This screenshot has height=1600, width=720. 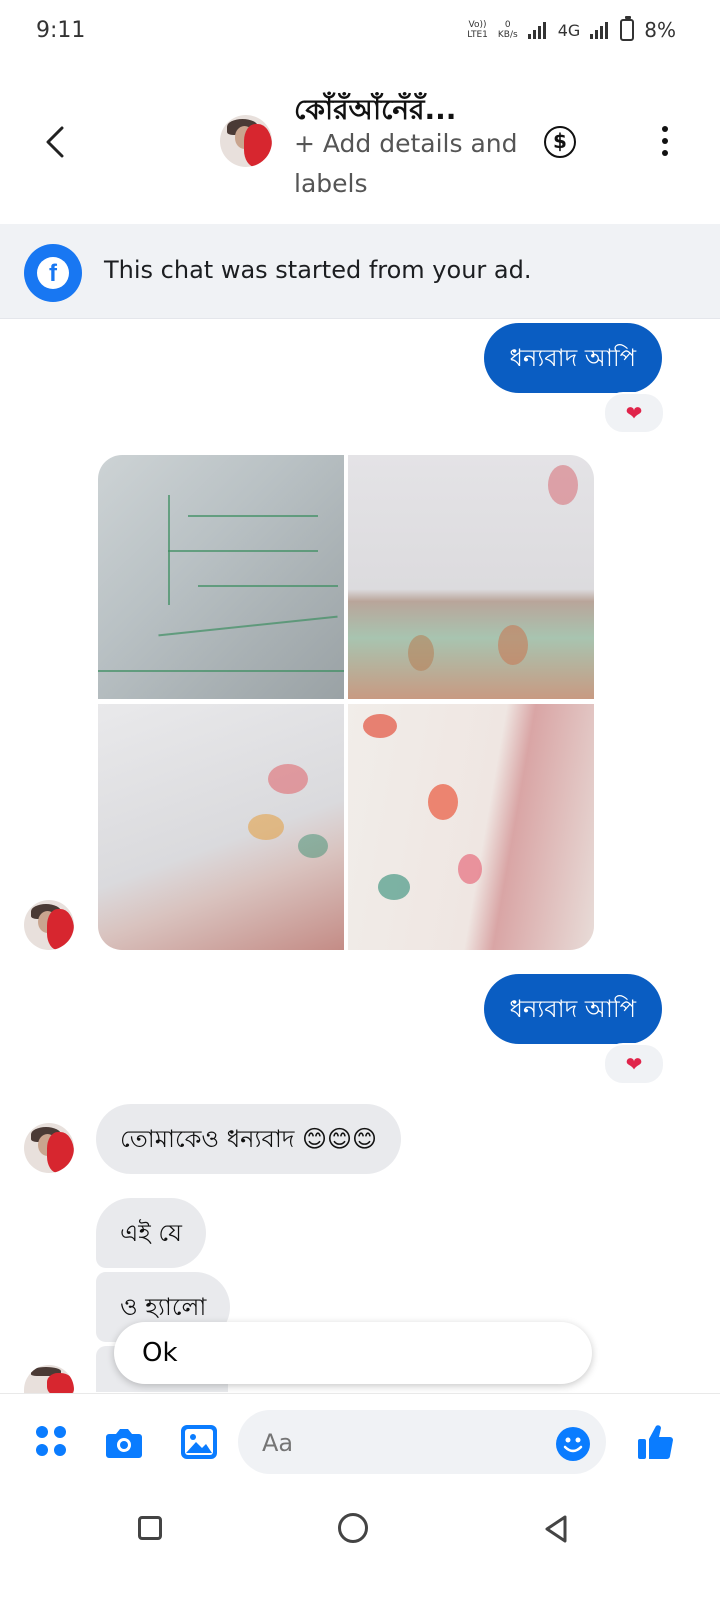 I want to click on message-input-container, so click(x=422, y=1443).